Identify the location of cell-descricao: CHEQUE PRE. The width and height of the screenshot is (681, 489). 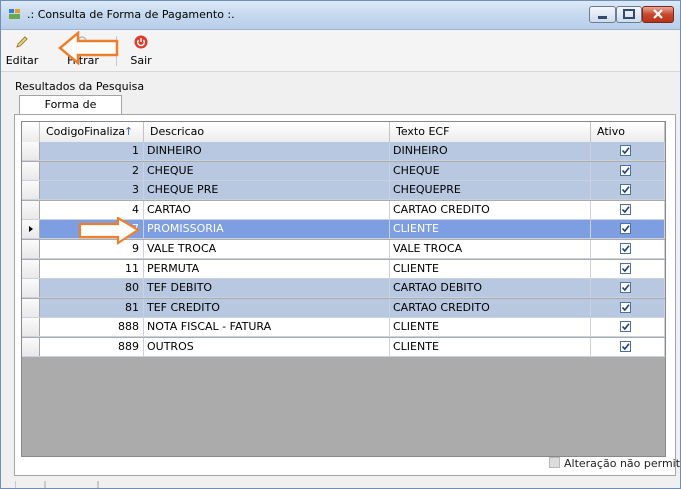
(267, 190).